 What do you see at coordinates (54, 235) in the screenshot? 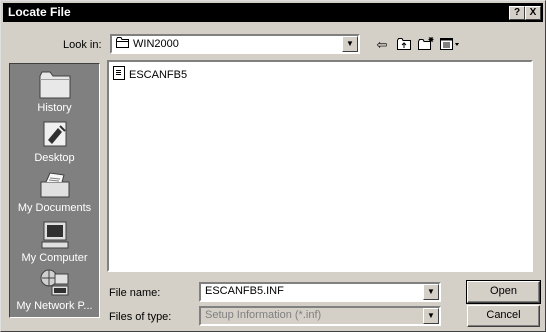
I see `my-computer-icon` at bounding box center [54, 235].